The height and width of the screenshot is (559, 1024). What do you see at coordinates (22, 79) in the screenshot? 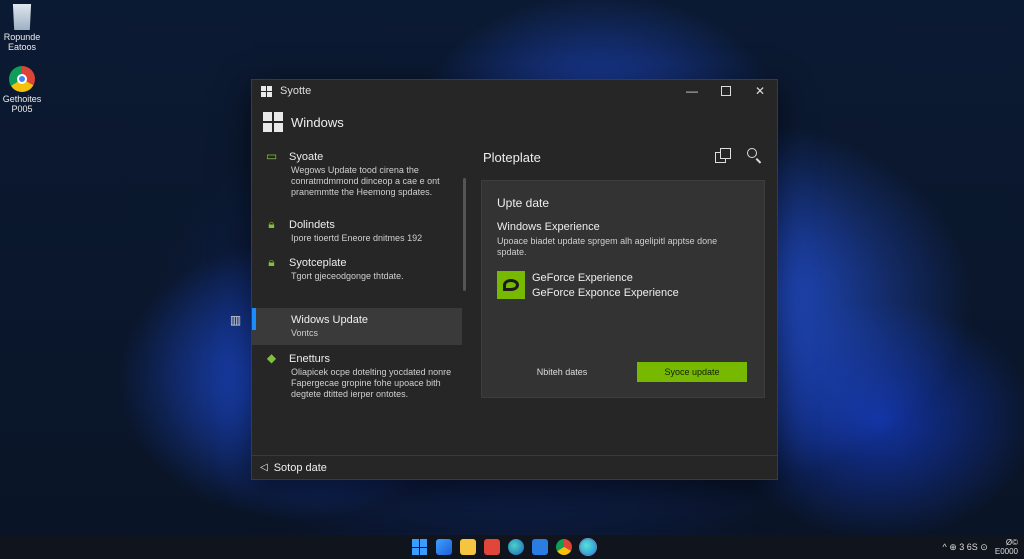
I see `chrome-icon` at bounding box center [22, 79].